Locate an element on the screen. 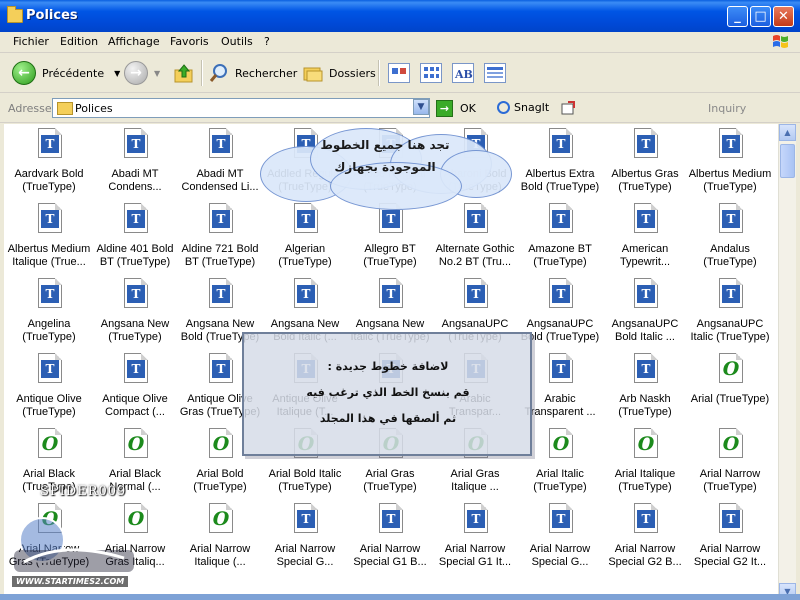 The width and height of the screenshot is (800, 600). scroll-thumb is located at coordinates (787, 161).